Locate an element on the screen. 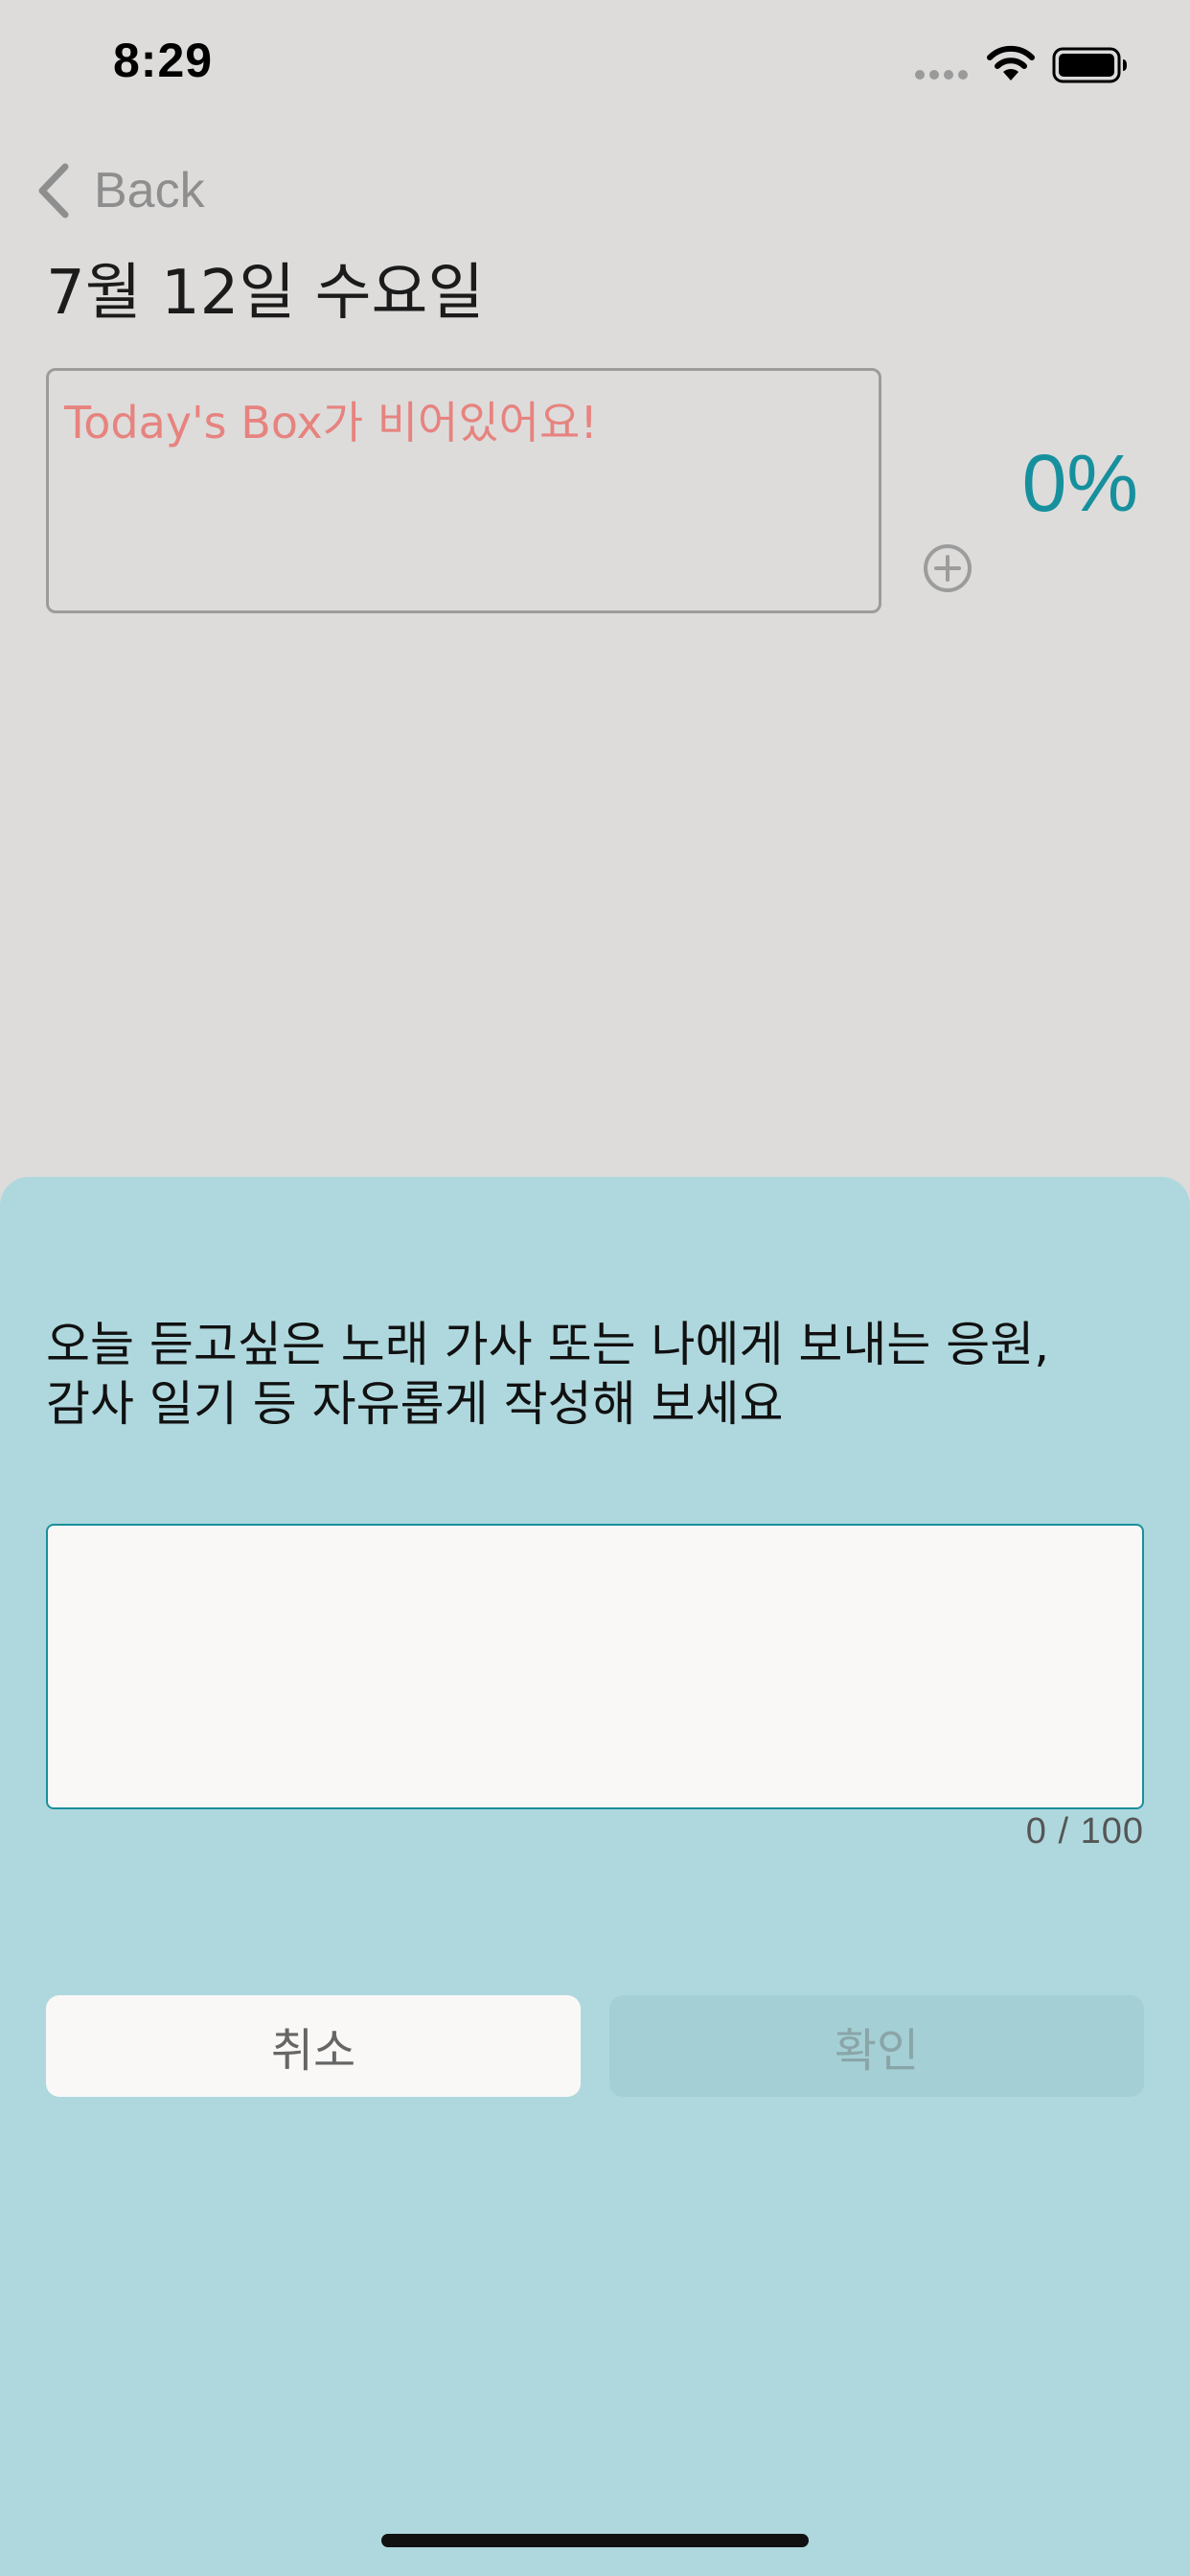  home-indicator is located at coordinates (595, 2540).